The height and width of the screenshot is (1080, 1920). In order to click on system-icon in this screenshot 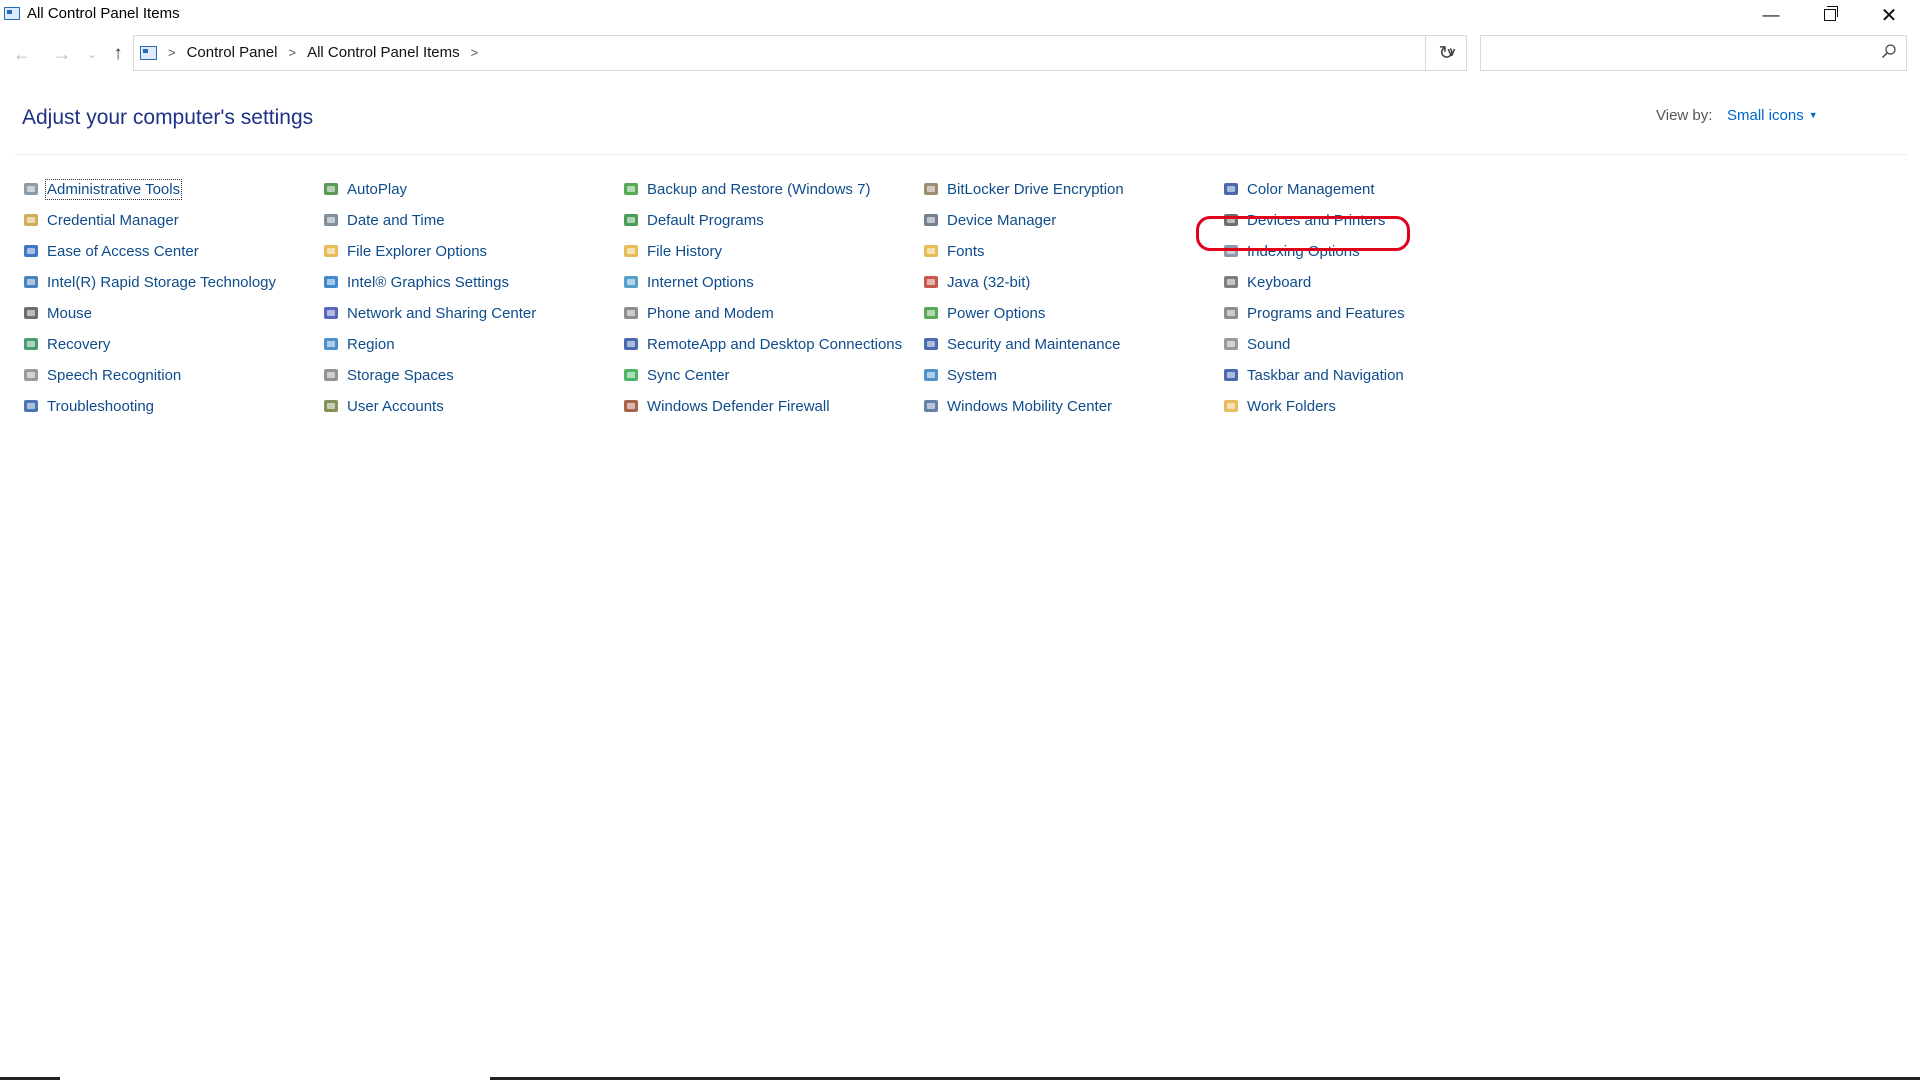, I will do `click(931, 375)`.